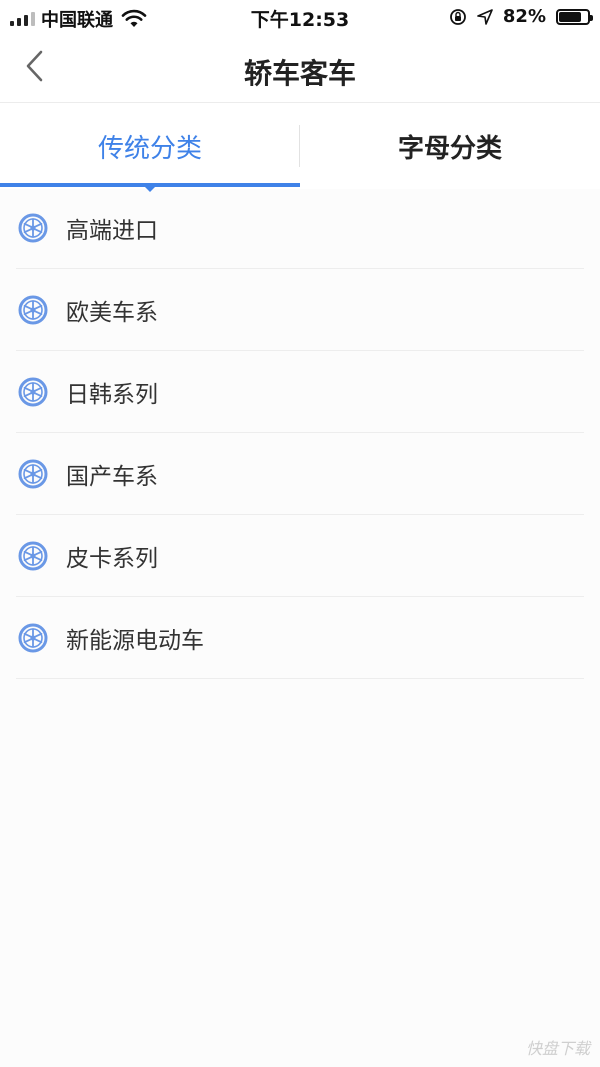 This screenshot has height=1067, width=600. Describe the element at coordinates (300, 638) in the screenshot. I see `list-item: 新能源电动车` at that location.